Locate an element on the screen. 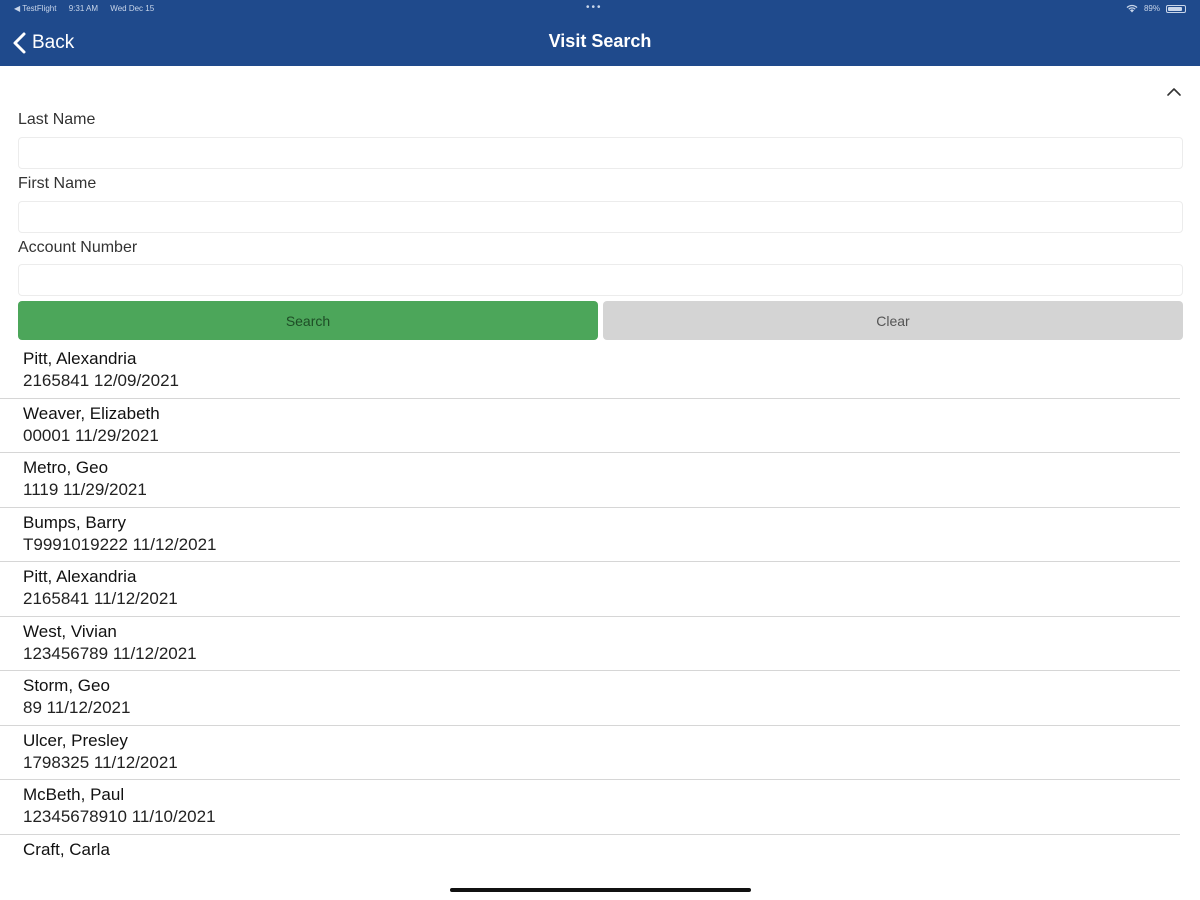 The image size is (1200, 900). result-row: McBeth, Paul 12345678910 11/10/2021 is located at coordinates (590, 807).